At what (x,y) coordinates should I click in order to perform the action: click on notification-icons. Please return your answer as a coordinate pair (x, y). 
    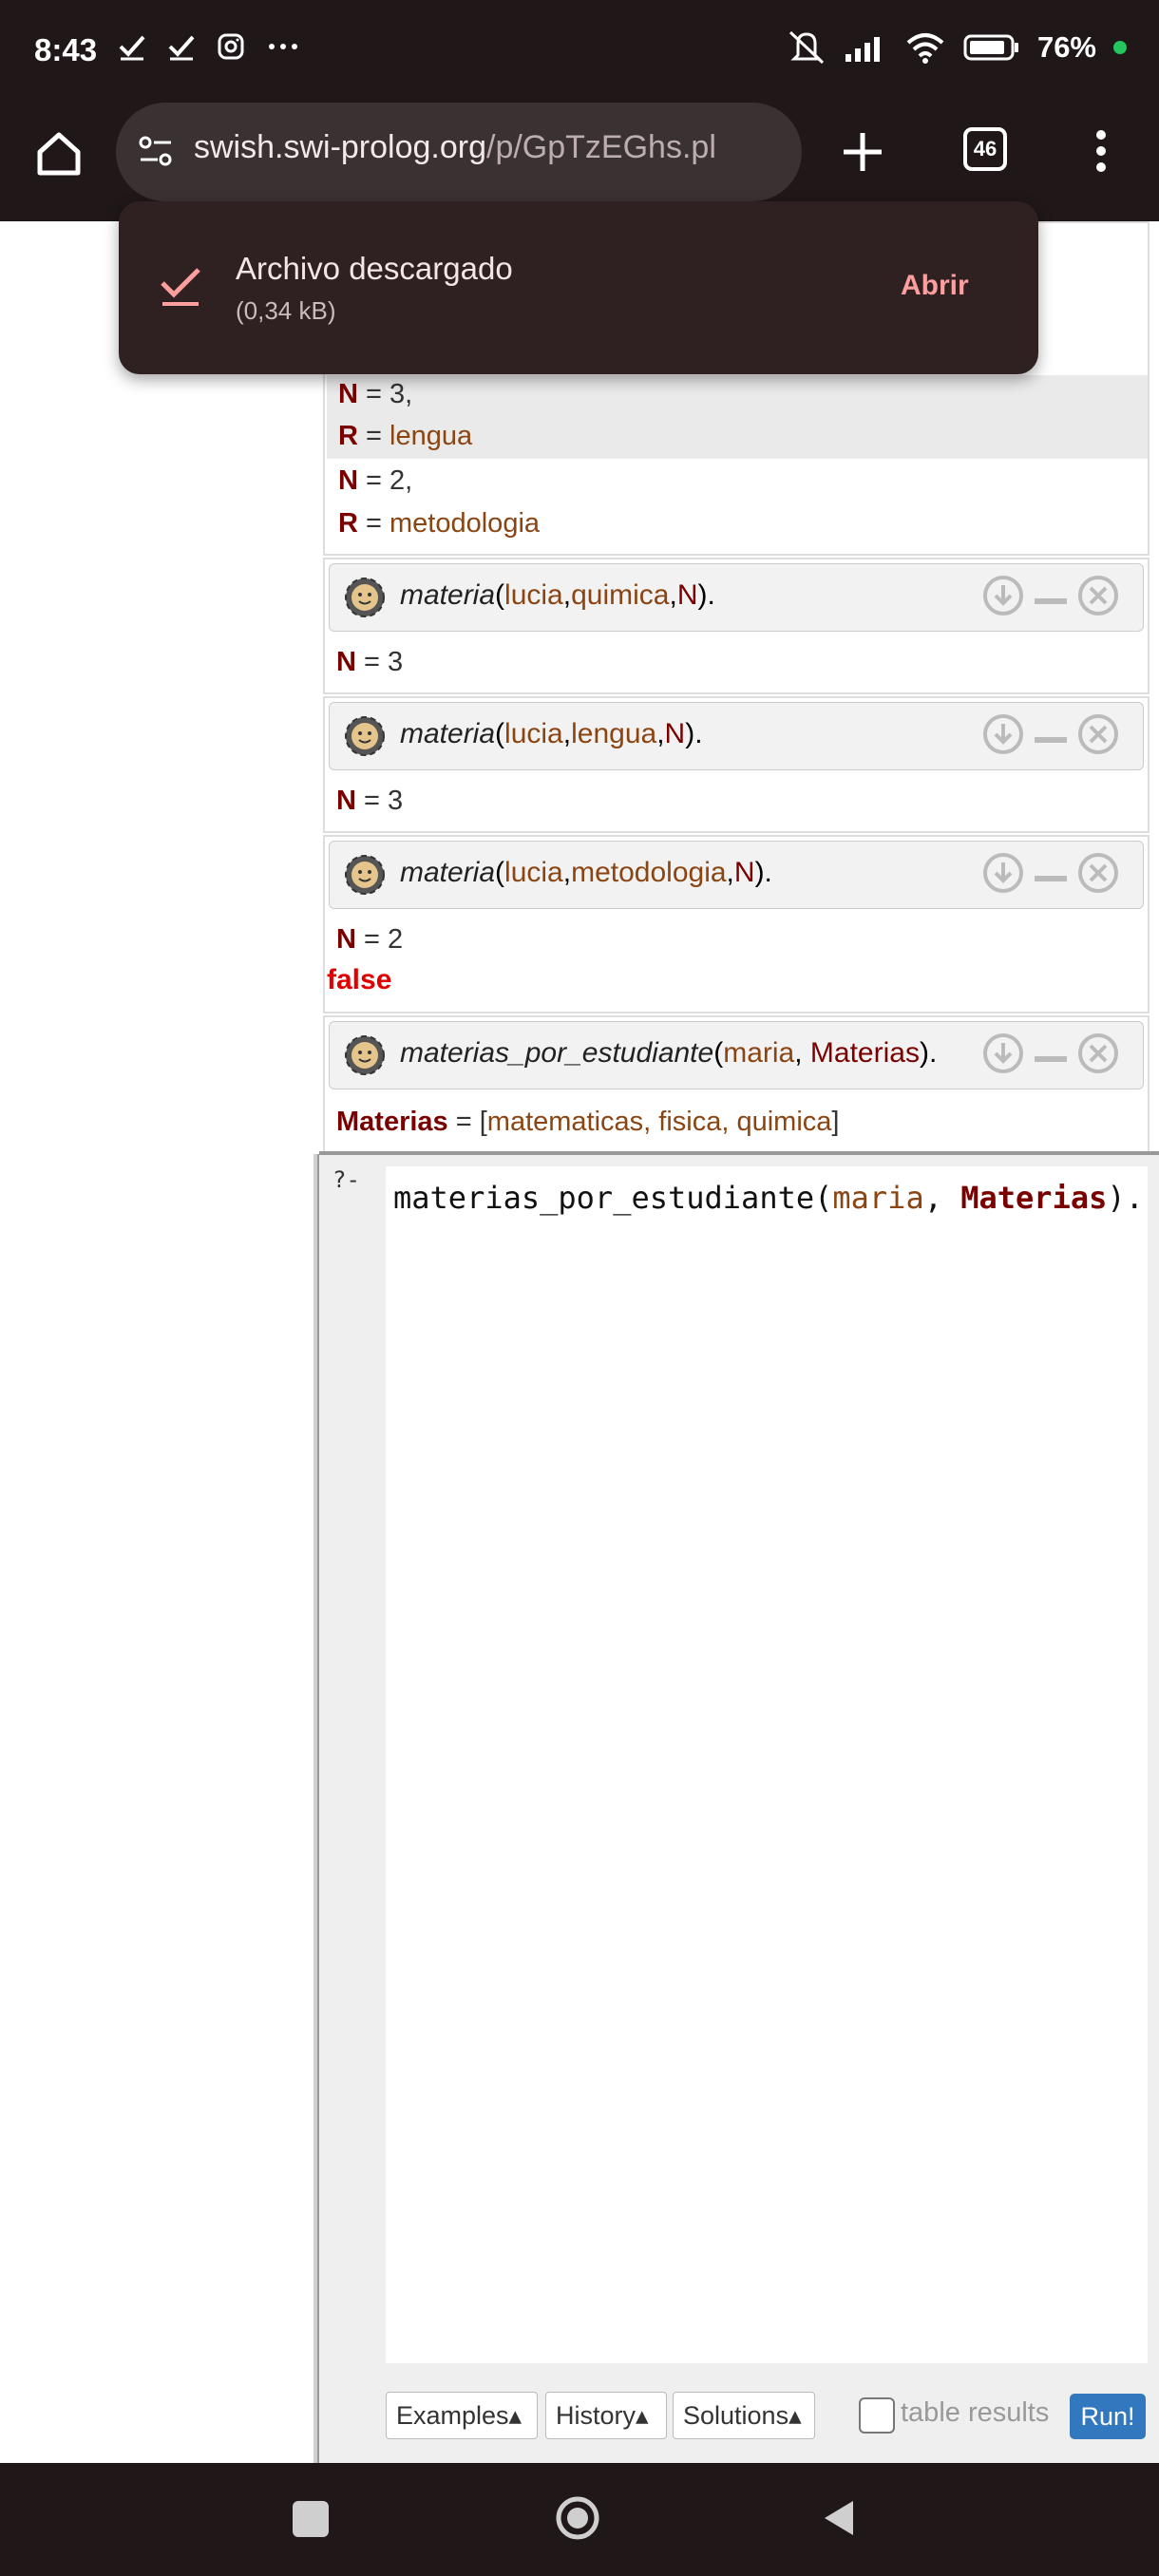
    Looking at the image, I should click on (209, 46).